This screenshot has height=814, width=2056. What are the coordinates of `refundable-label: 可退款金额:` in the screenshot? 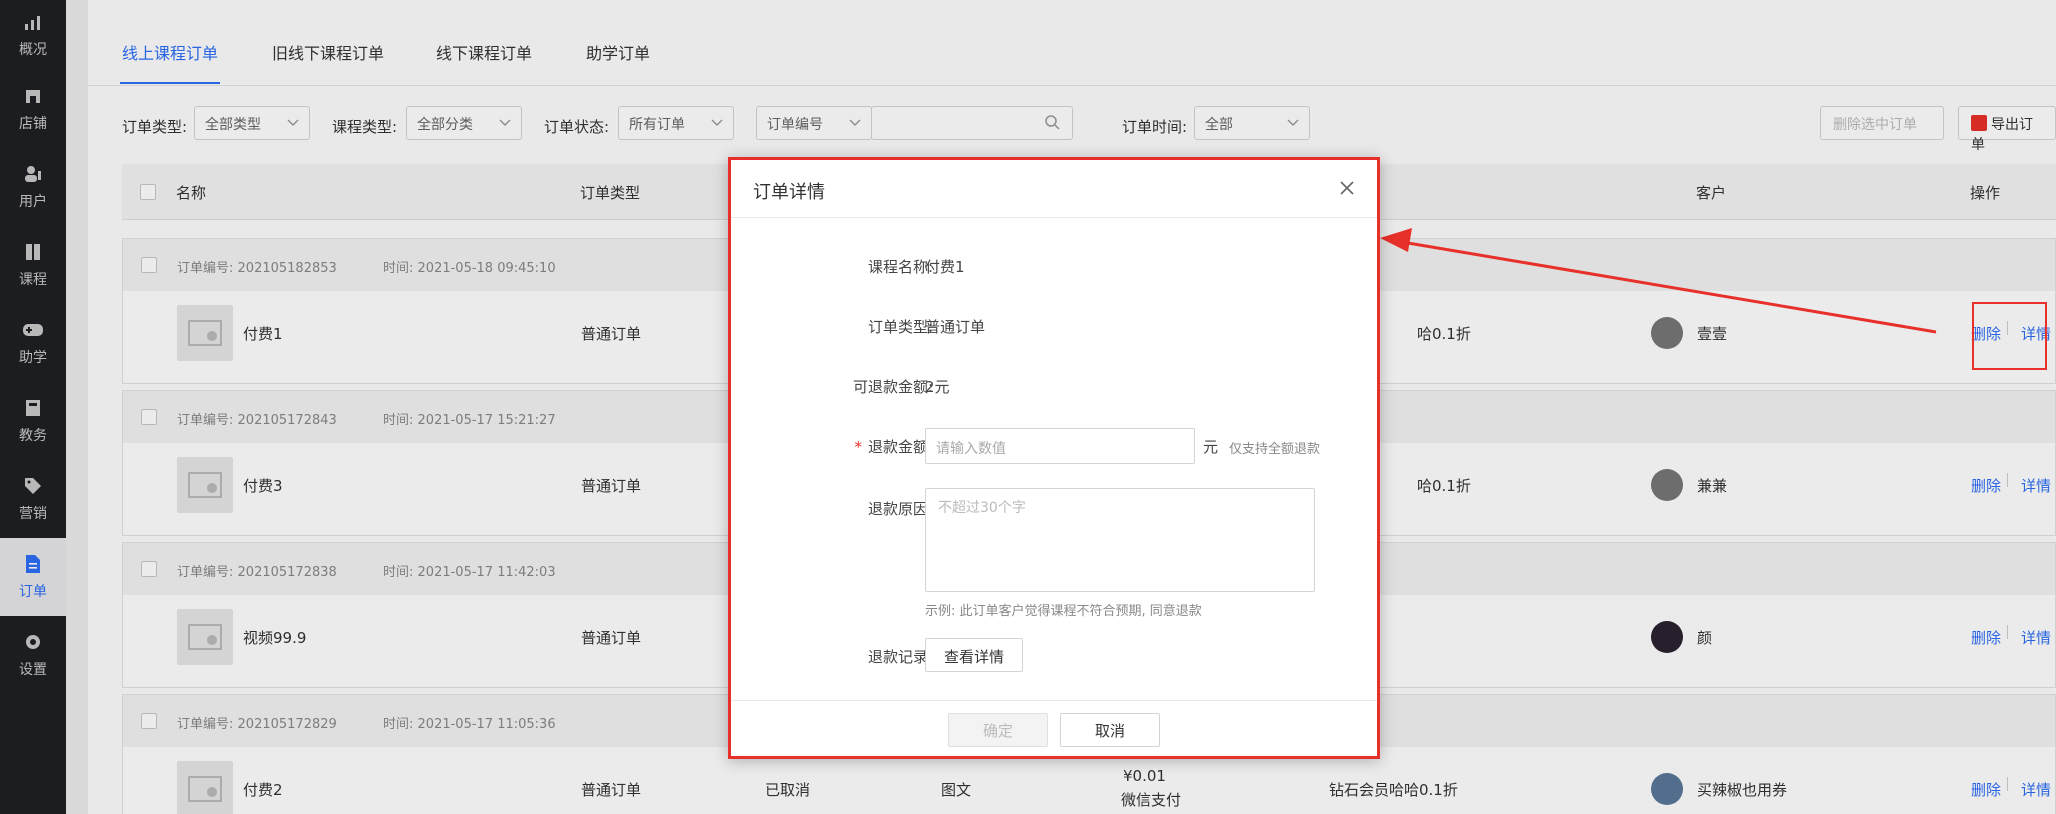 It's located at (892, 387).